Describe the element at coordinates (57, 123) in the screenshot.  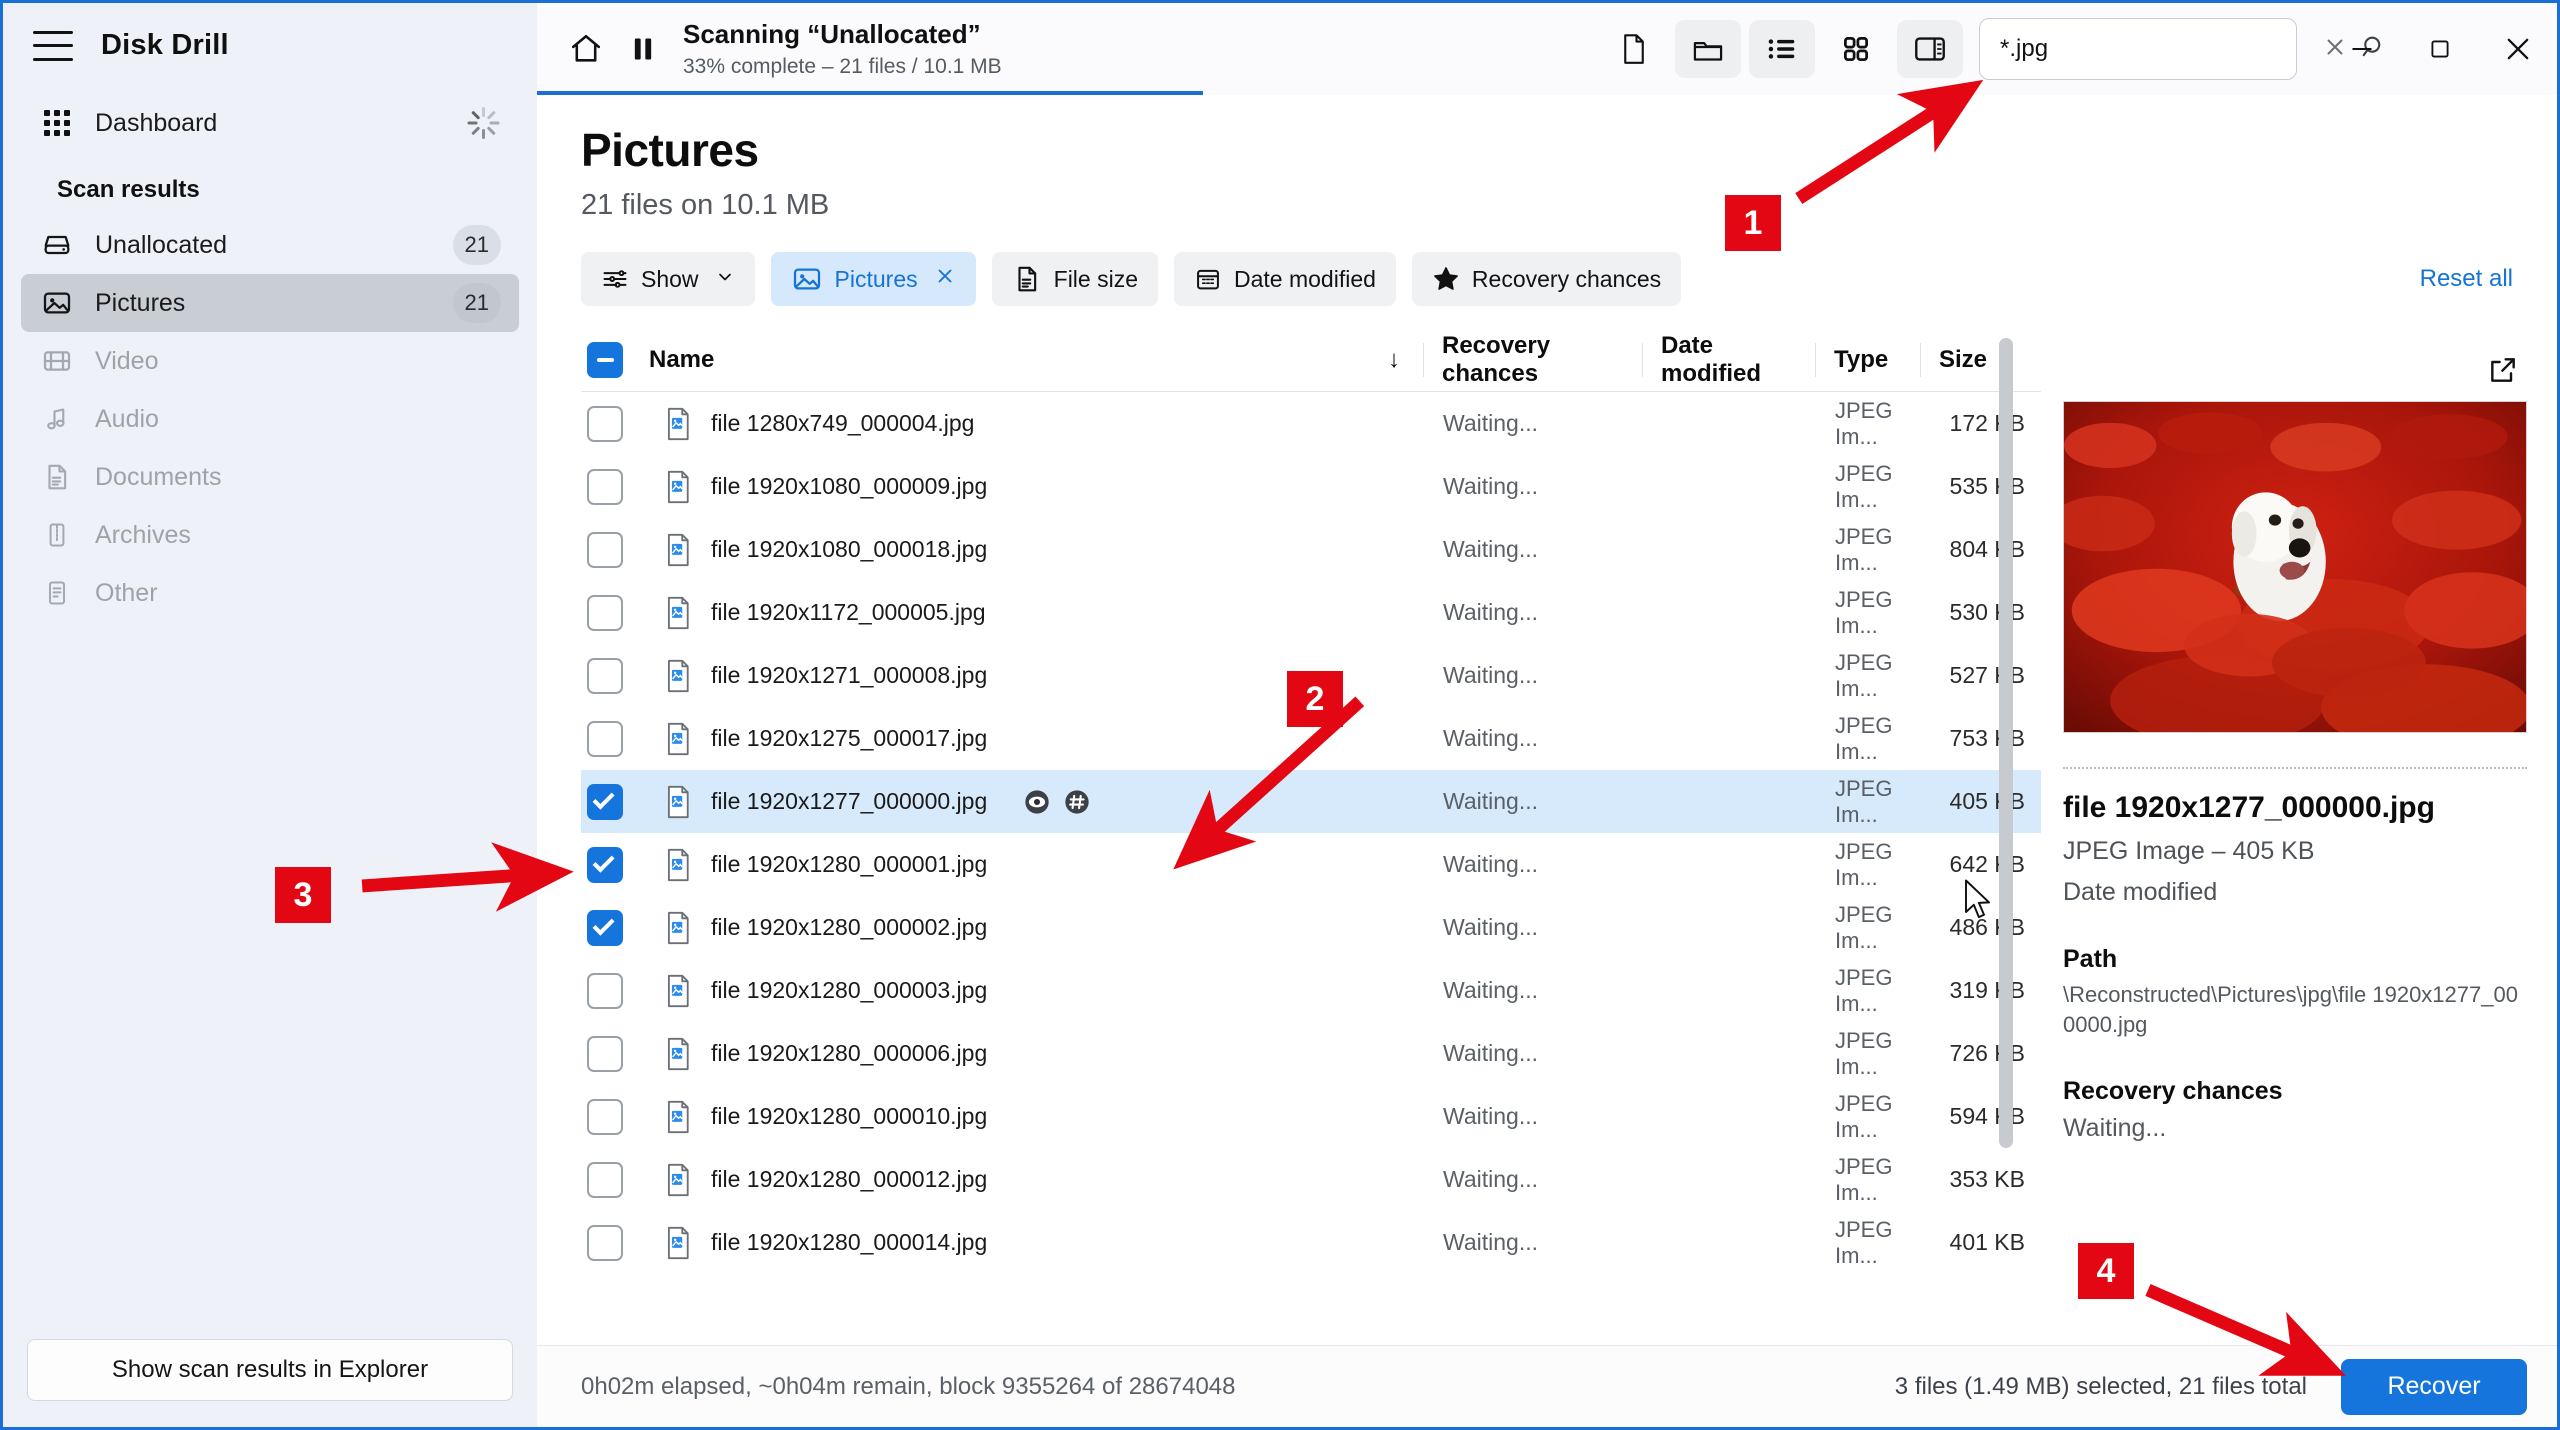
I see `grid-icon` at that location.